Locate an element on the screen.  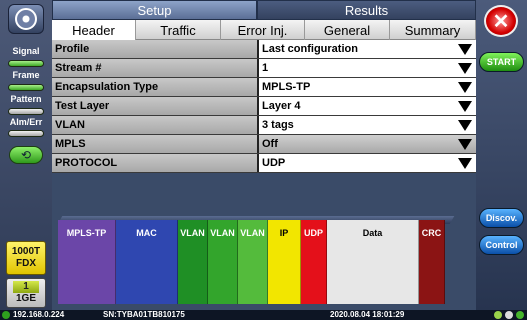
settings-icon is located at coordinates (509, 315).